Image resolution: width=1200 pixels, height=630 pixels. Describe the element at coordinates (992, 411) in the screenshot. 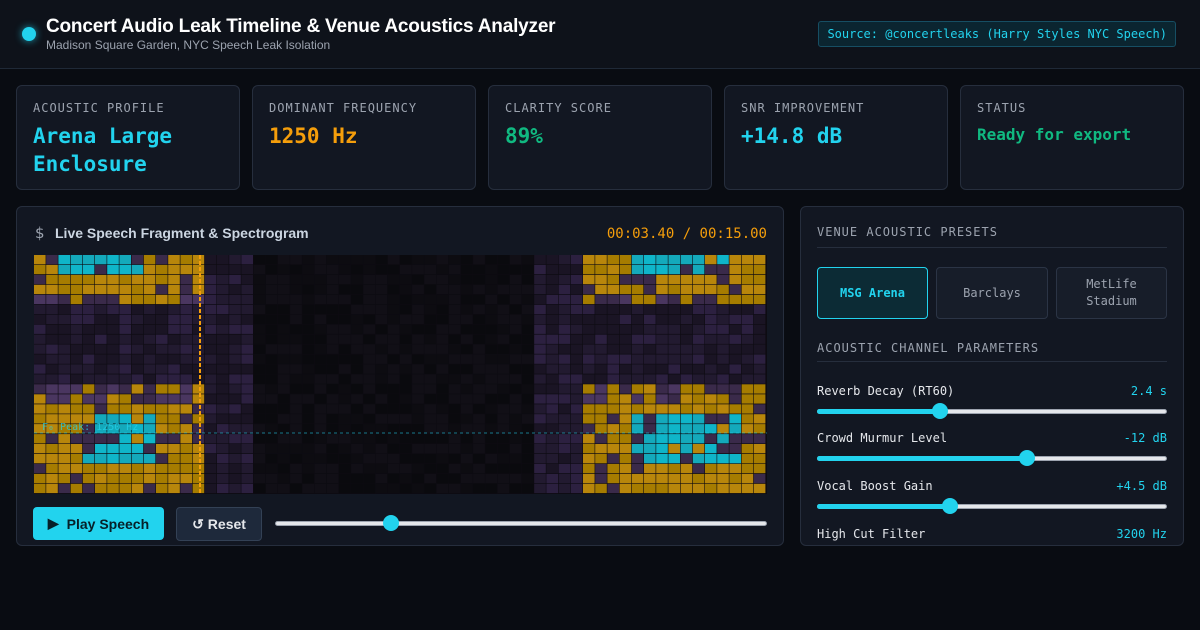

I see `reverb-decay-slider` at that location.